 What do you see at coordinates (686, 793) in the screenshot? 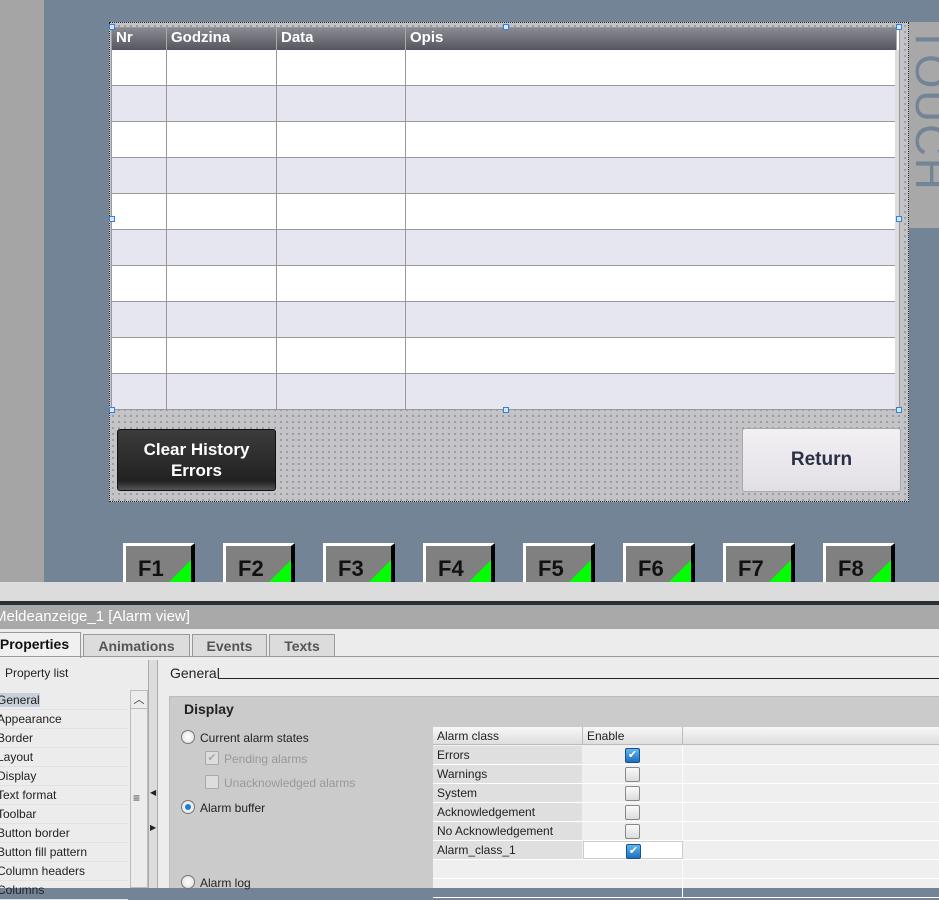
I see `alarm-class-row: System` at bounding box center [686, 793].